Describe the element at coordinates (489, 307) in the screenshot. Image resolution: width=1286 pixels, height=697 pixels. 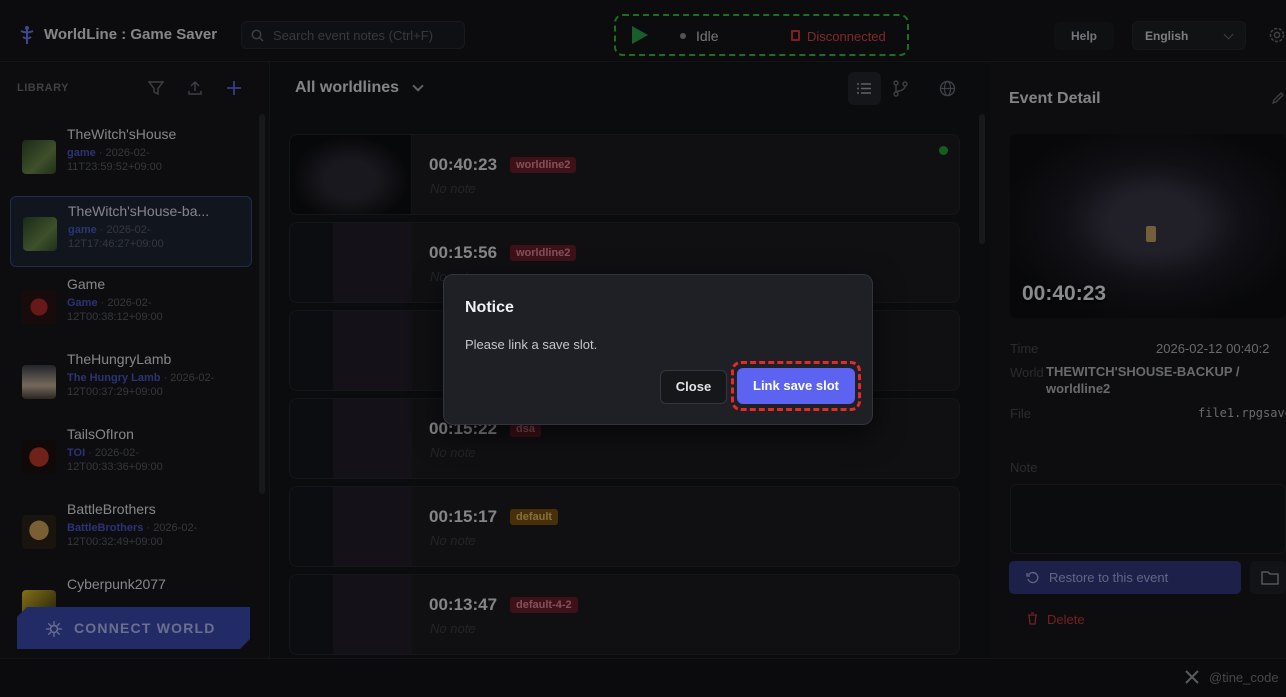
I see `dialog-title: Notice` at that location.